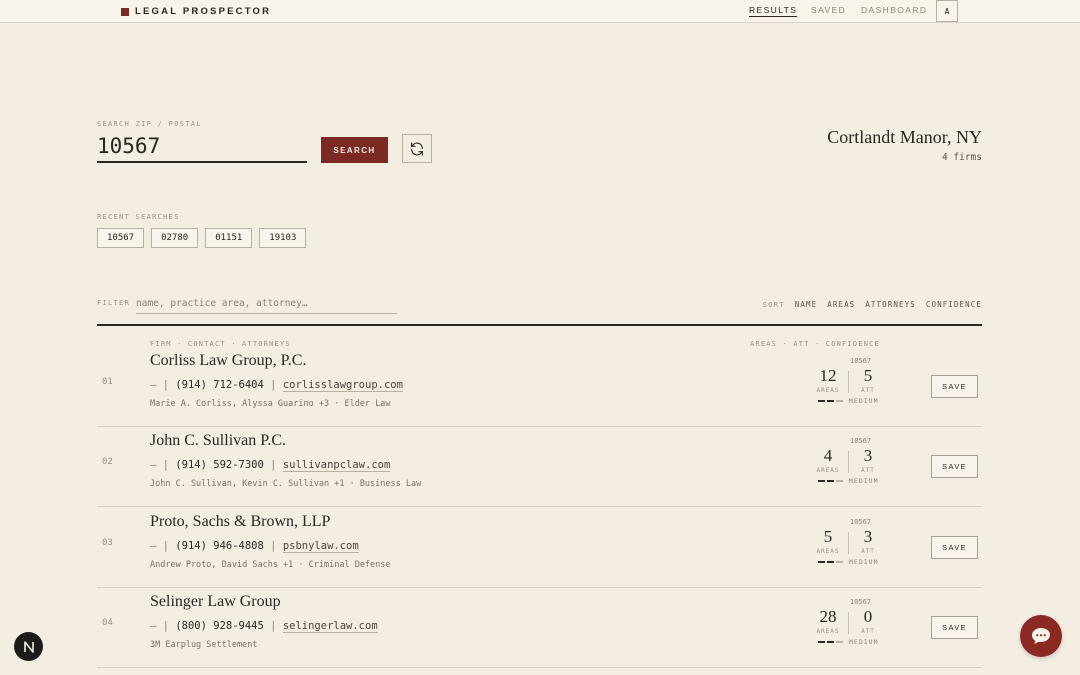 The image size is (1080, 675). I want to click on nav-saved: SAVED, so click(828, 10).